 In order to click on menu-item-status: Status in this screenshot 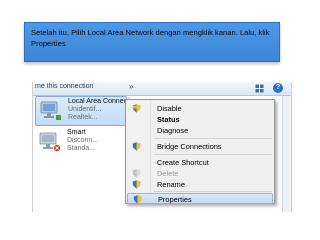, I will do `click(200, 119)`.